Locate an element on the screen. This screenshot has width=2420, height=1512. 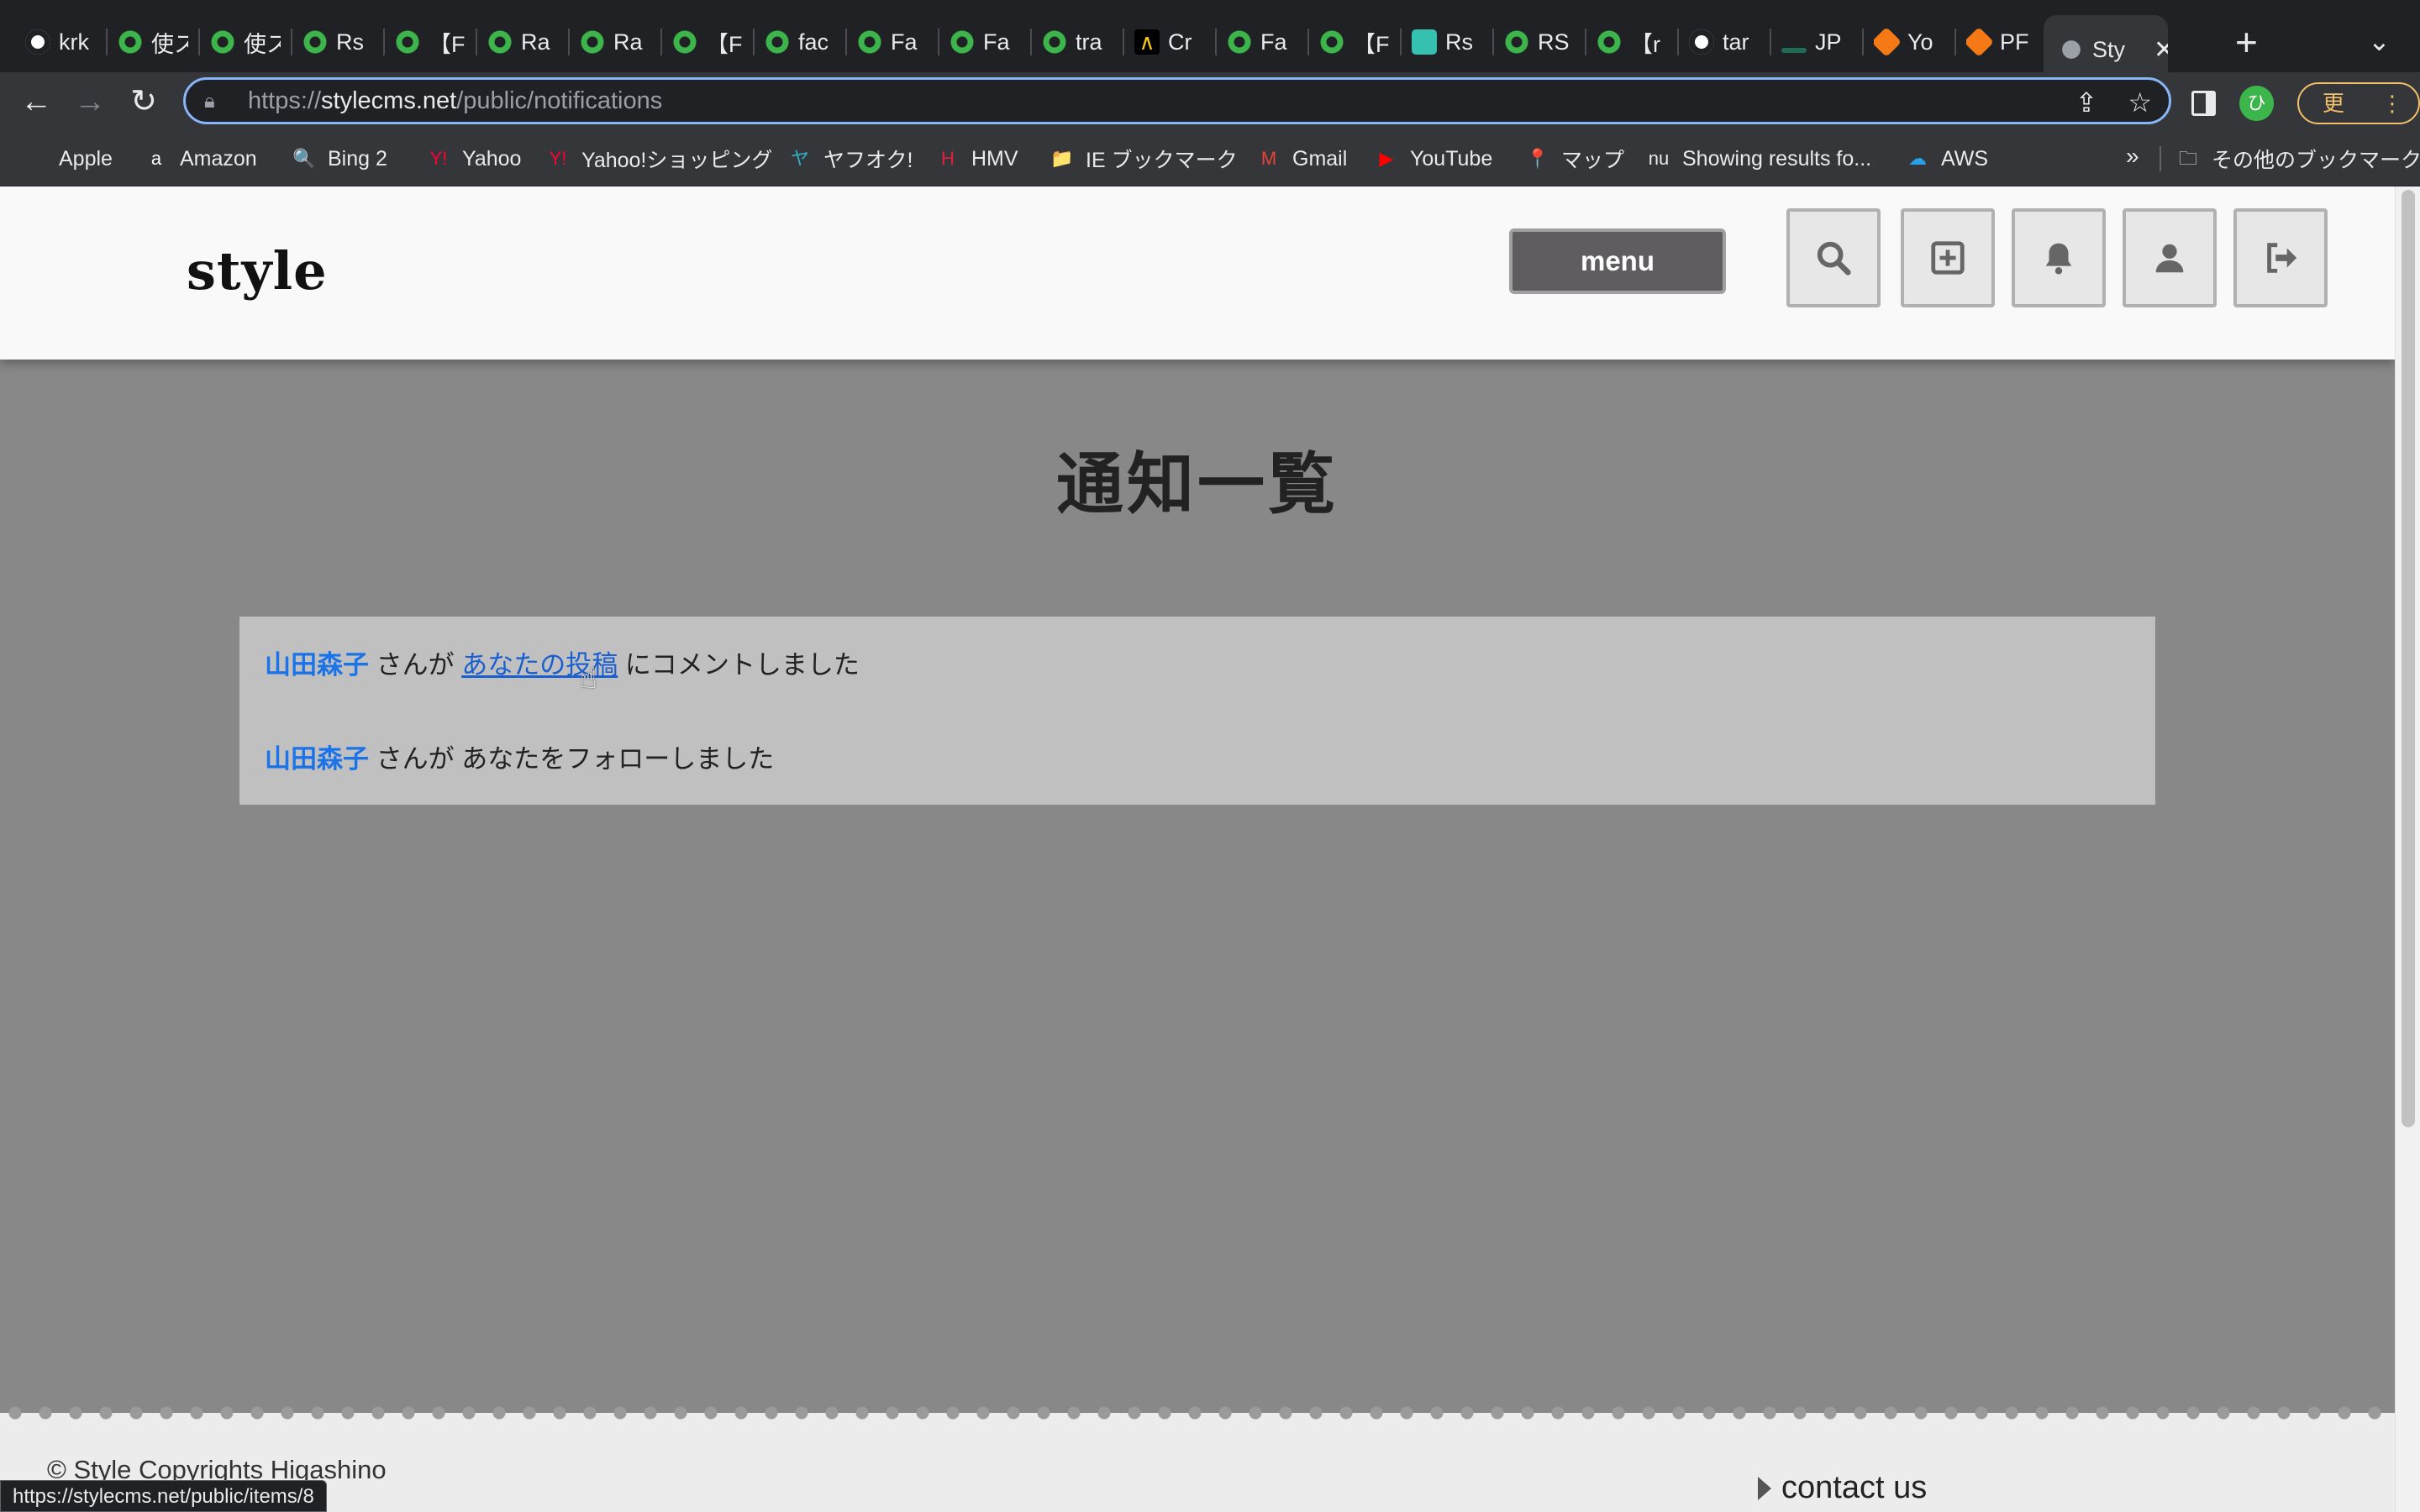
notification-item: 山田森子 さんが あなたの投稿 にコメントしました is located at coordinates (562, 662).